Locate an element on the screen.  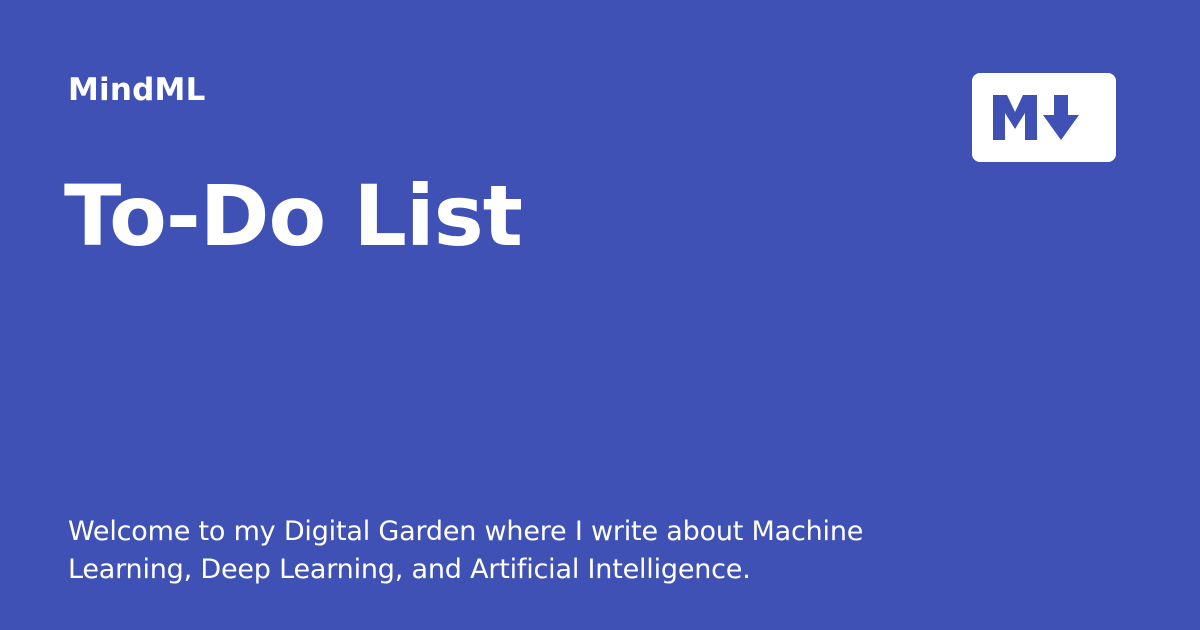
markdown-badge is located at coordinates (1044, 117).